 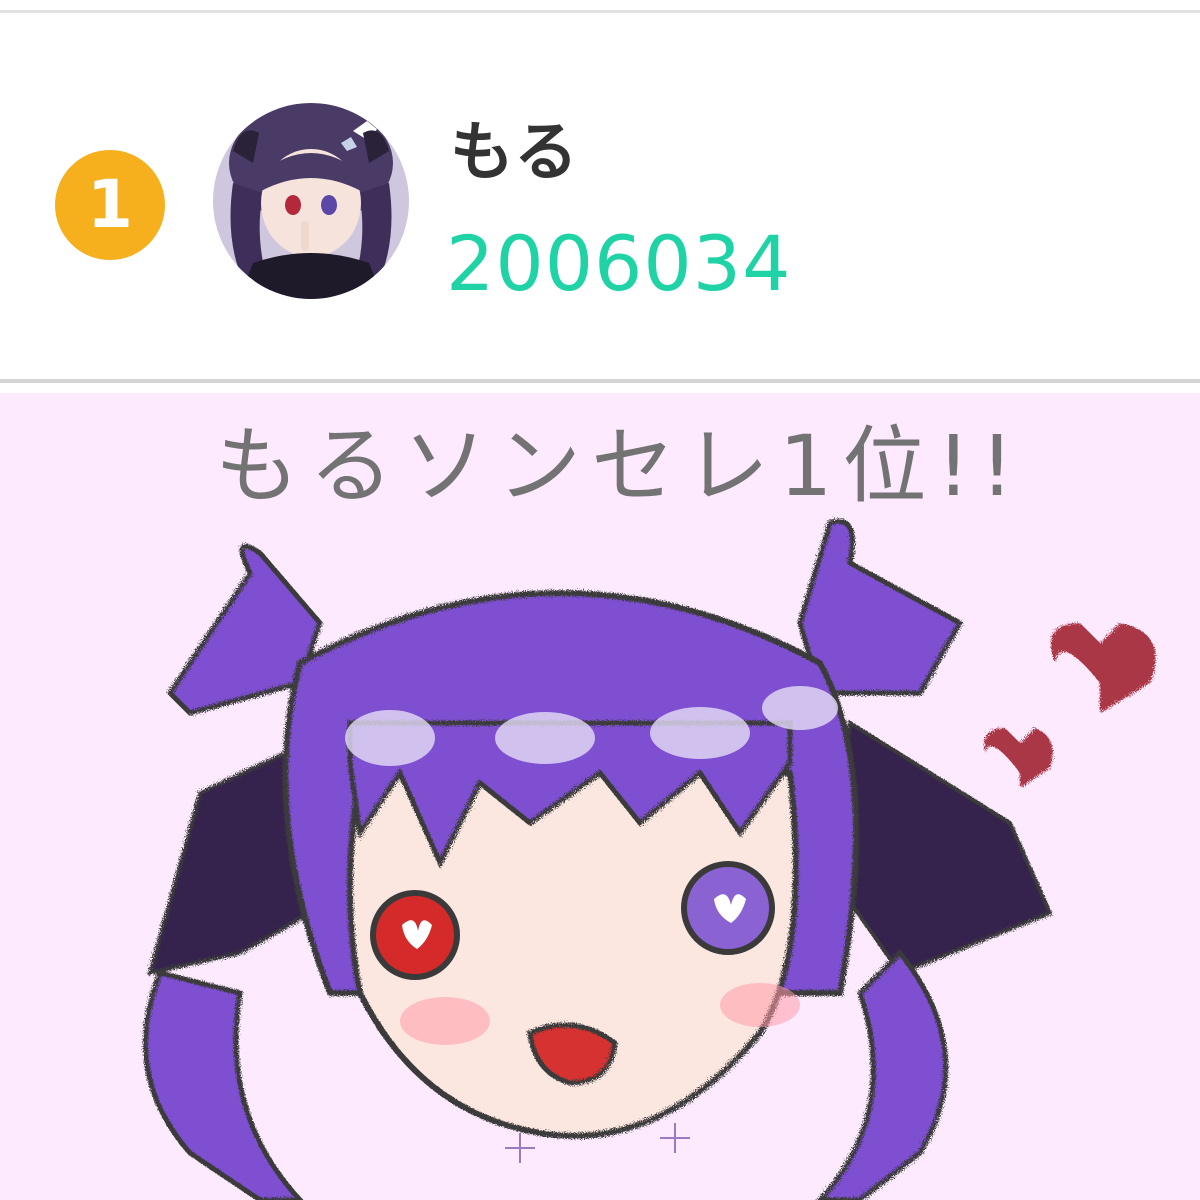 I want to click on left-eye, so click(x=415, y=935).